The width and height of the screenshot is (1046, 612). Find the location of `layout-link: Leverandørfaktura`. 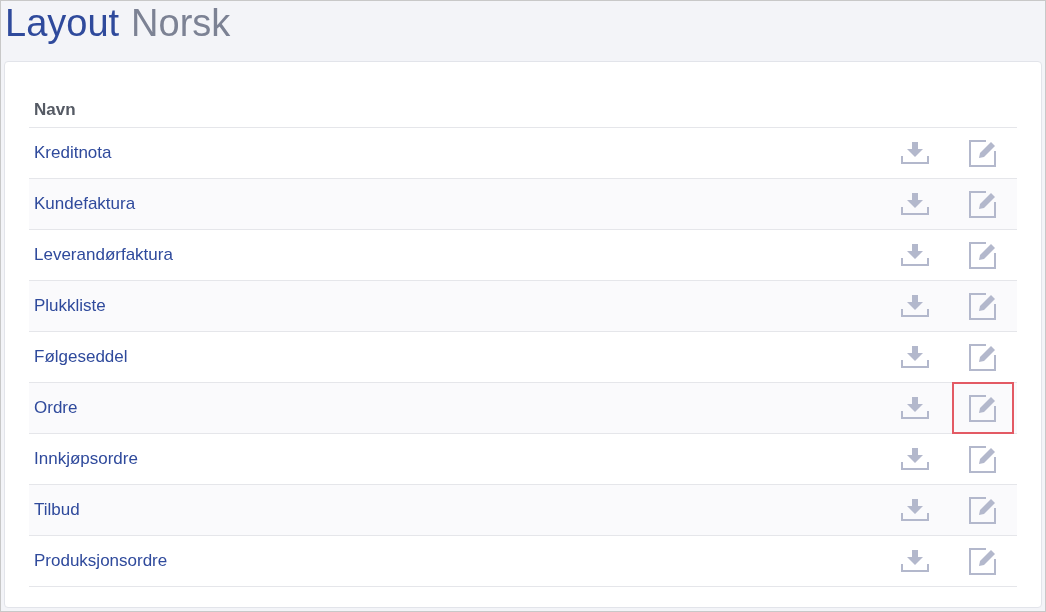

layout-link: Leverandørfaktura is located at coordinates (457, 255).